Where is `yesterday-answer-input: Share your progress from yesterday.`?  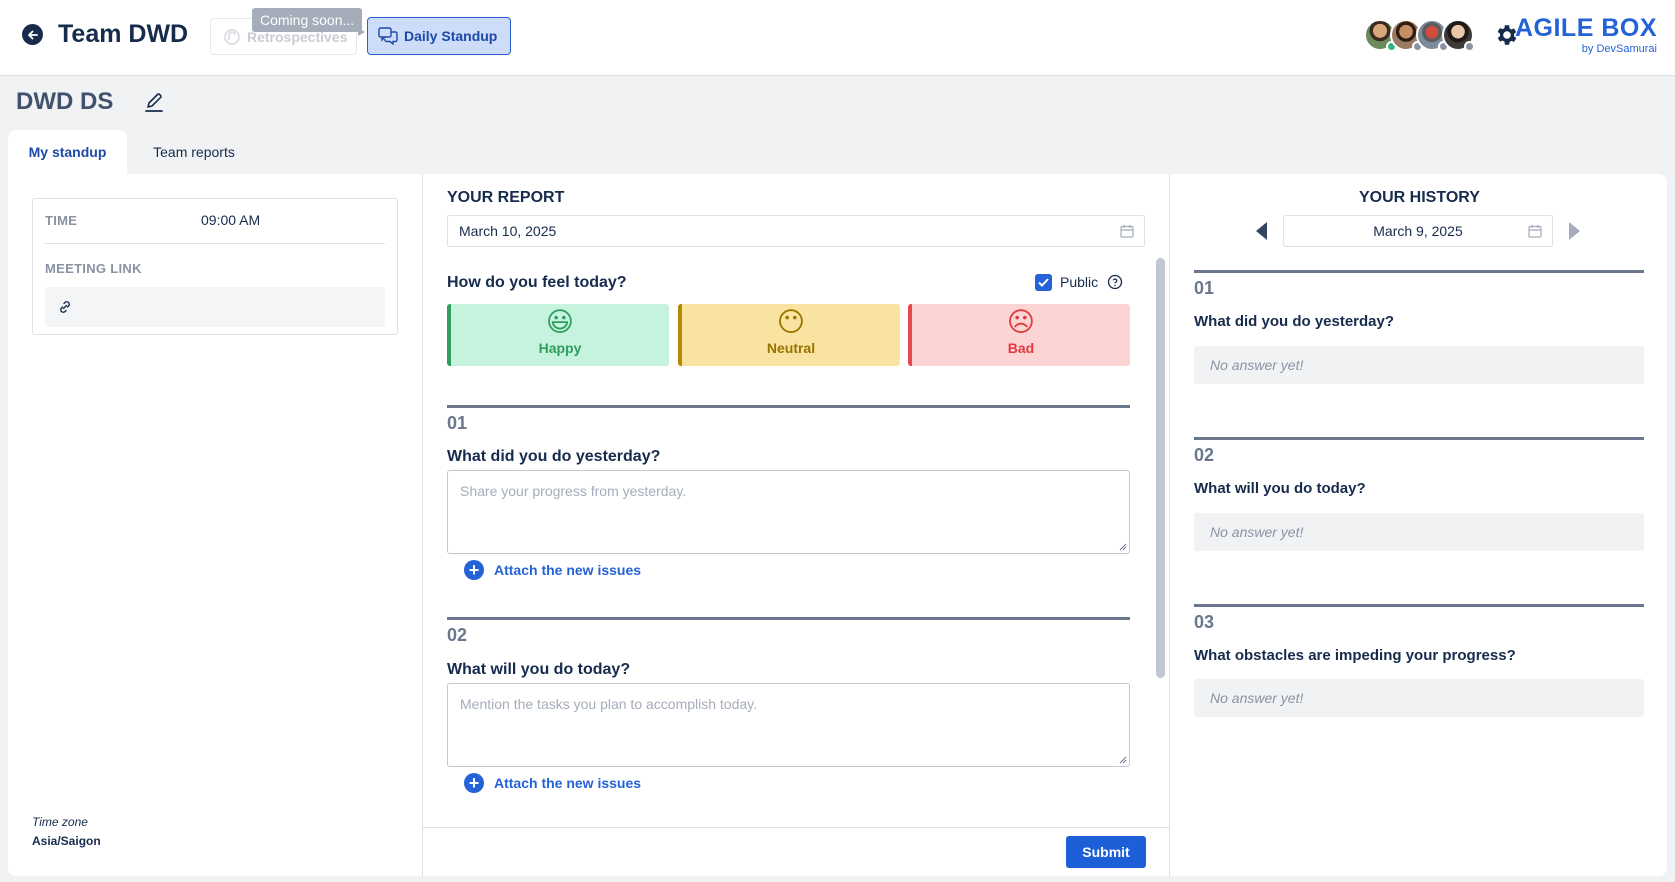
yesterday-answer-input: Share your progress from yesterday. is located at coordinates (788, 512).